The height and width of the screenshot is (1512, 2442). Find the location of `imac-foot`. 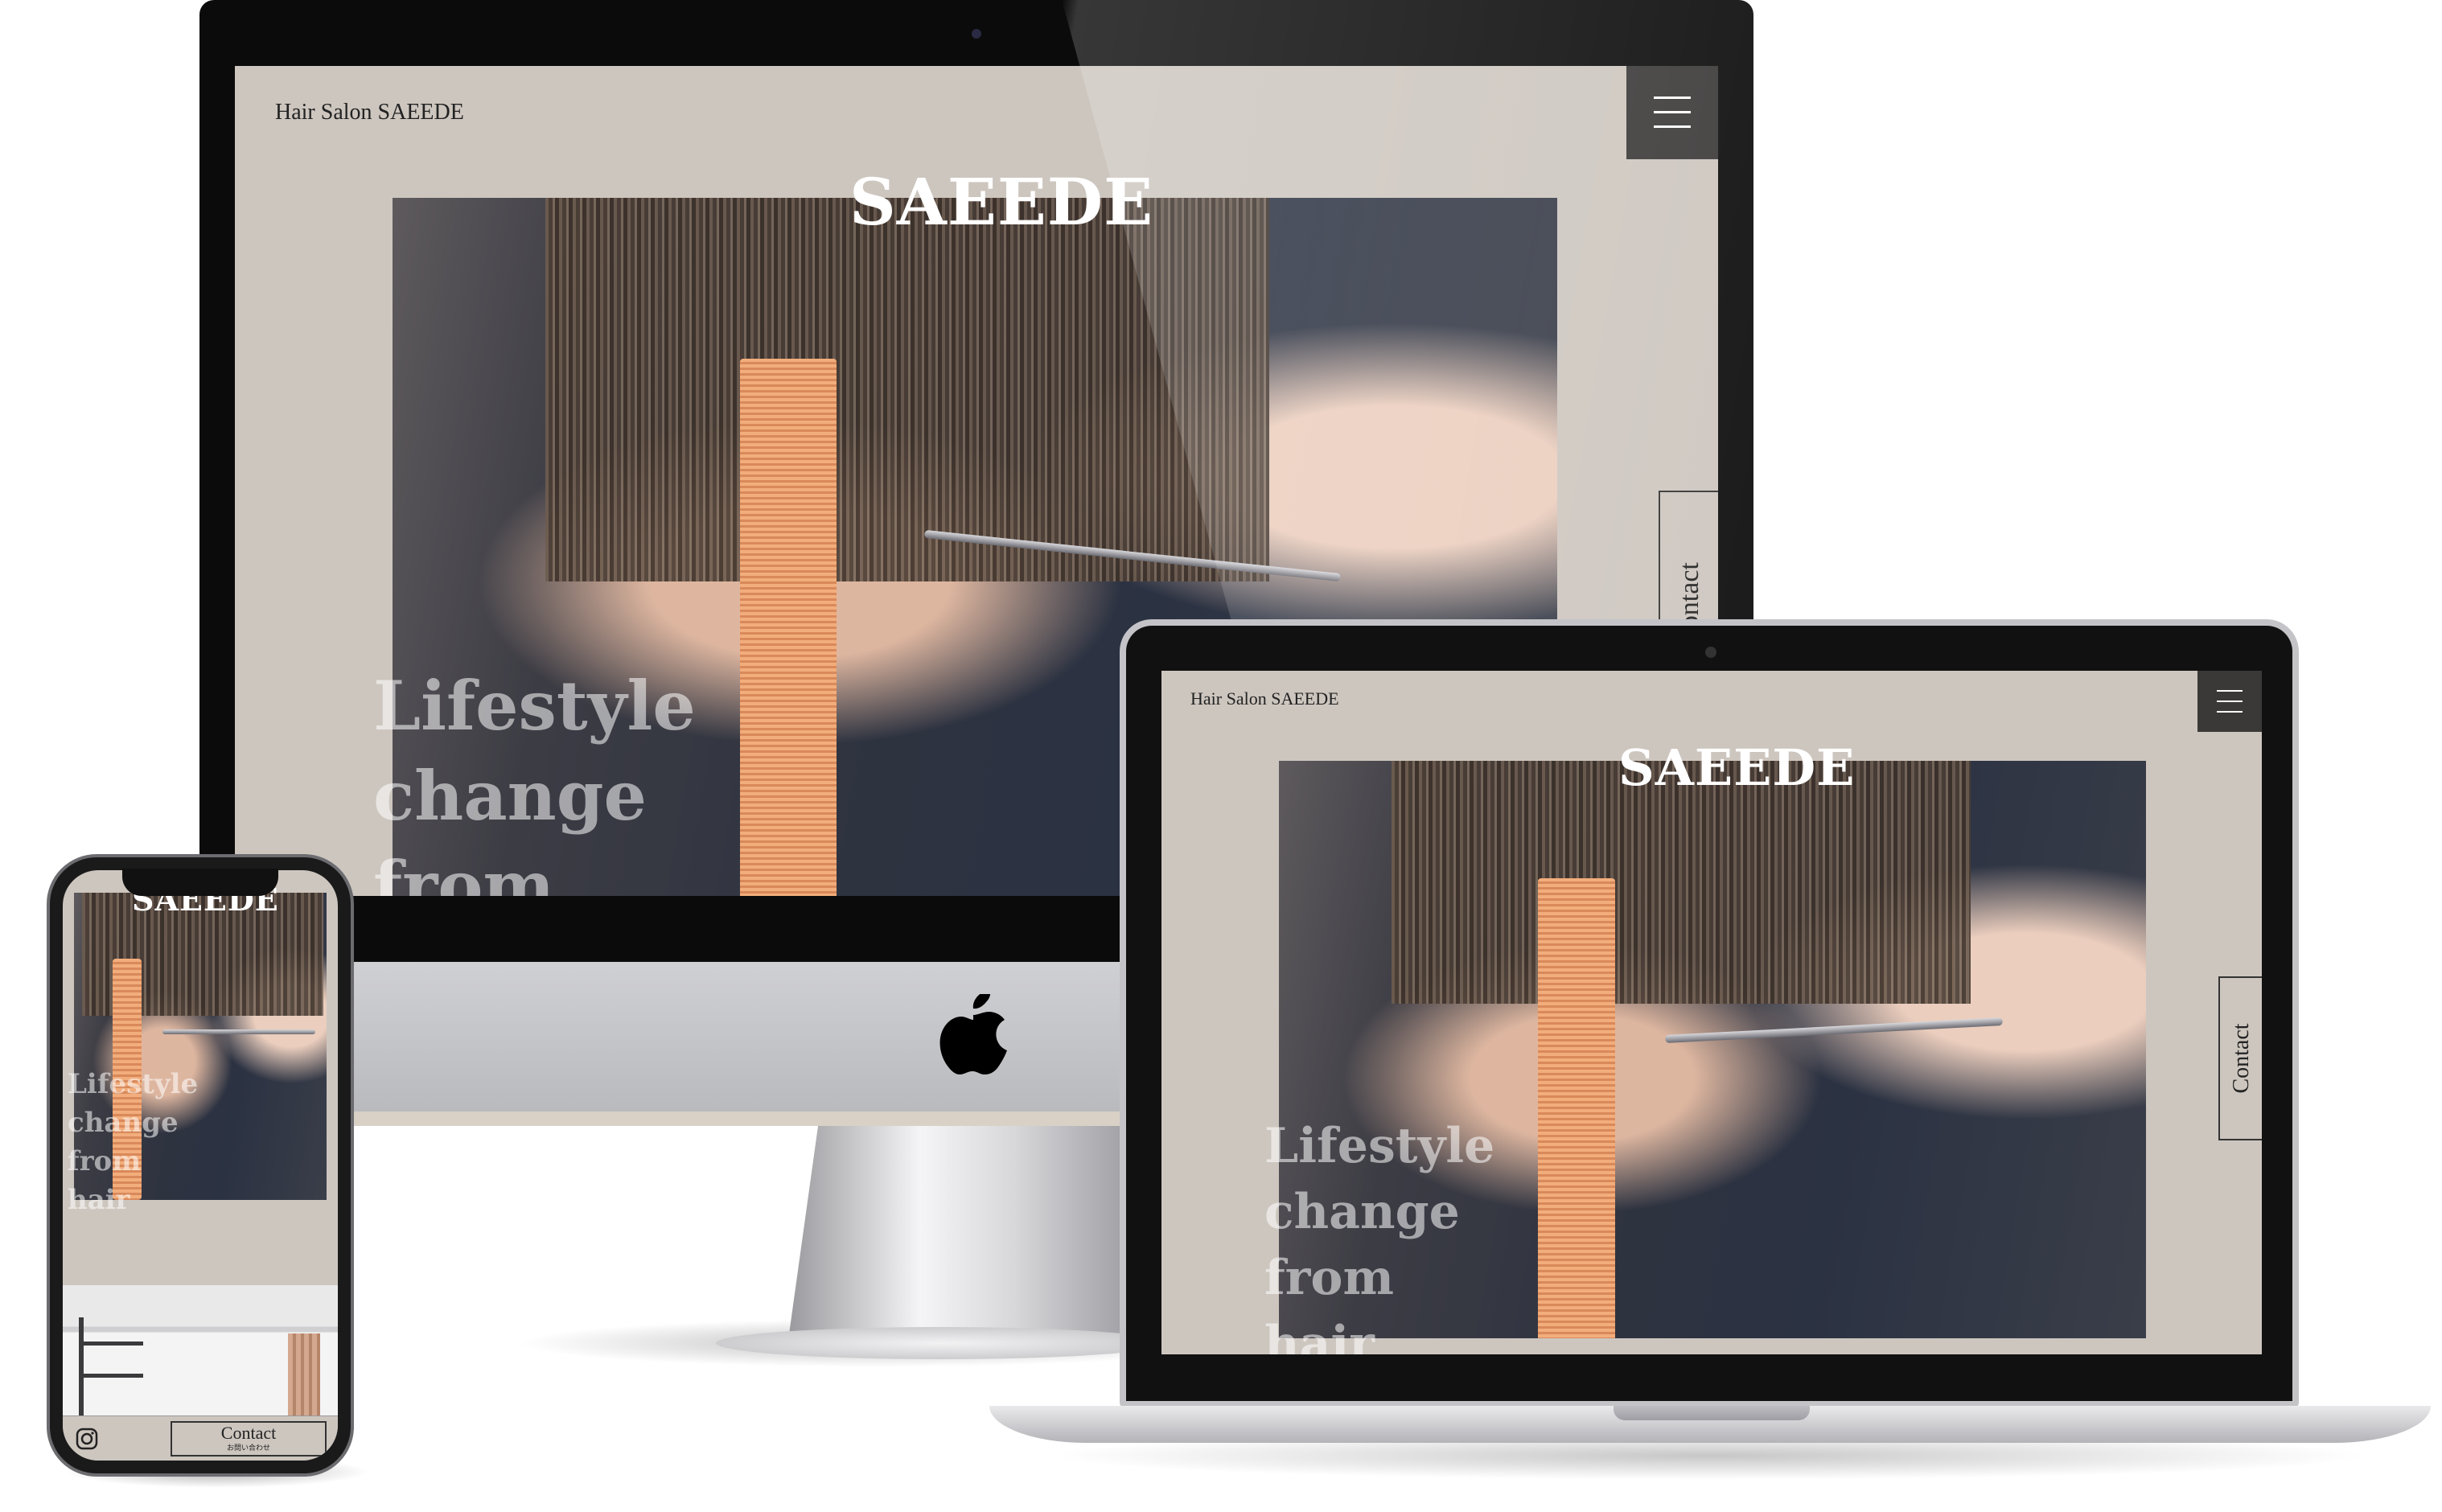

imac-foot is located at coordinates (941, 1343).